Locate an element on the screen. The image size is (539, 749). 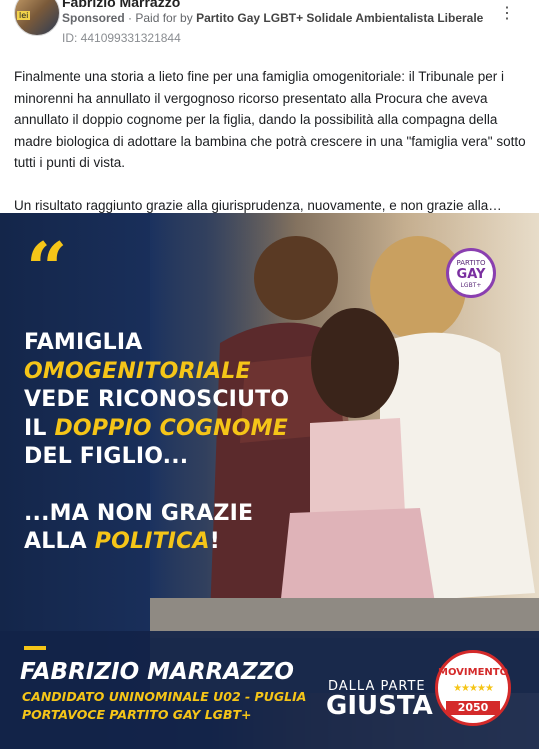
candidate-name: FABRIZIO MARRAZZO is located at coordinates (157, 672).